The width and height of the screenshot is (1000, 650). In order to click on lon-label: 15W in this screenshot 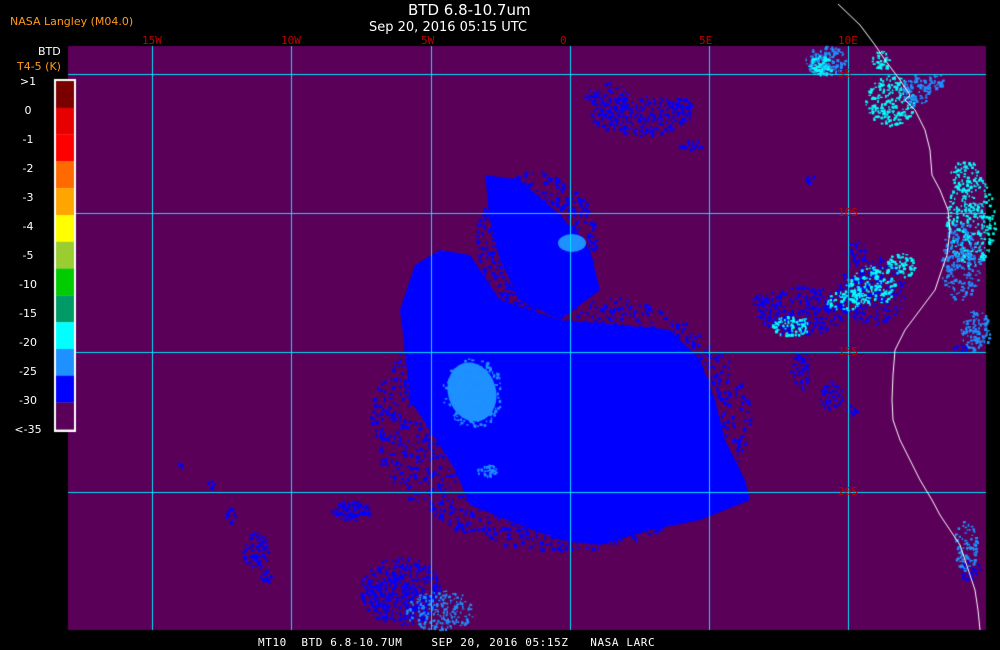, I will do `click(152, 40)`.